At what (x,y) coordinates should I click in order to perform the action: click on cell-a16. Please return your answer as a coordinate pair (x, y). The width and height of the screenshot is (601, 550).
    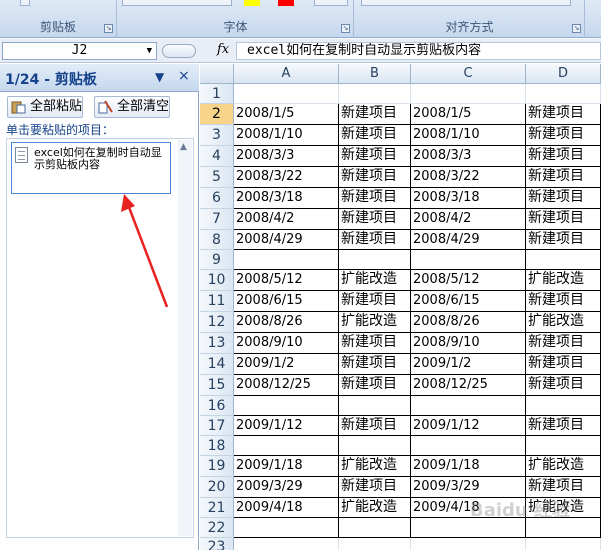
    Looking at the image, I should click on (286, 406).